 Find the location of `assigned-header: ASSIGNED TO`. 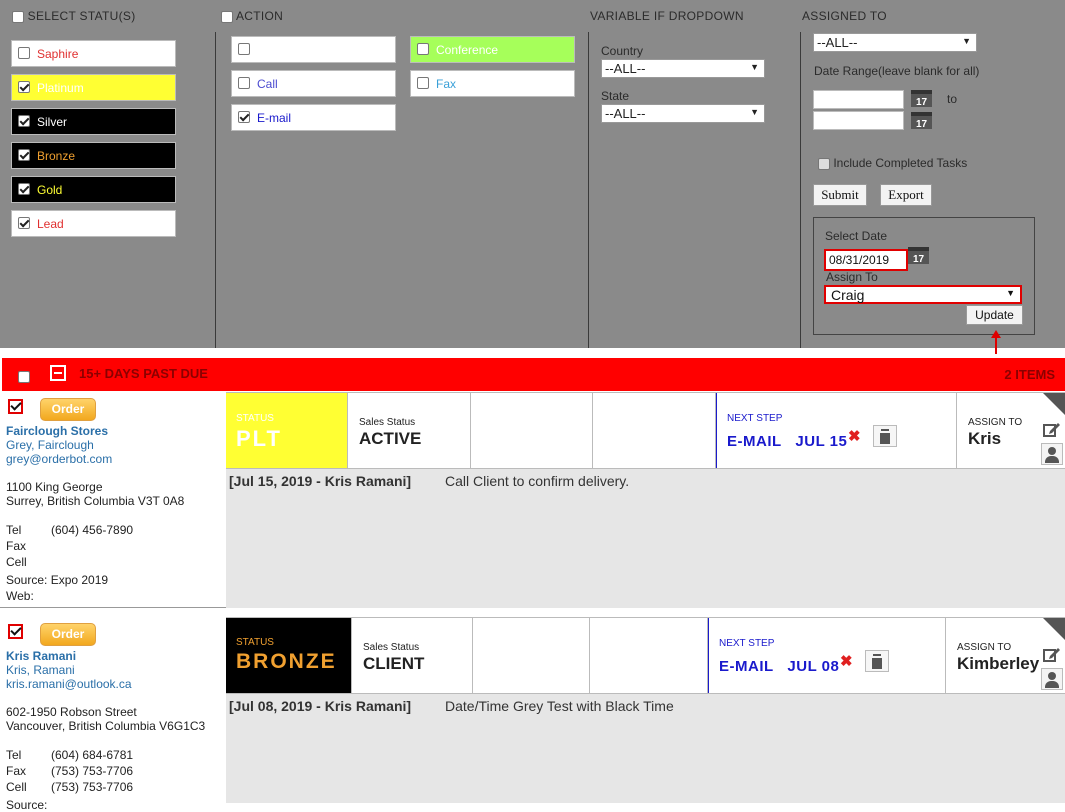

assigned-header: ASSIGNED TO is located at coordinates (844, 16).